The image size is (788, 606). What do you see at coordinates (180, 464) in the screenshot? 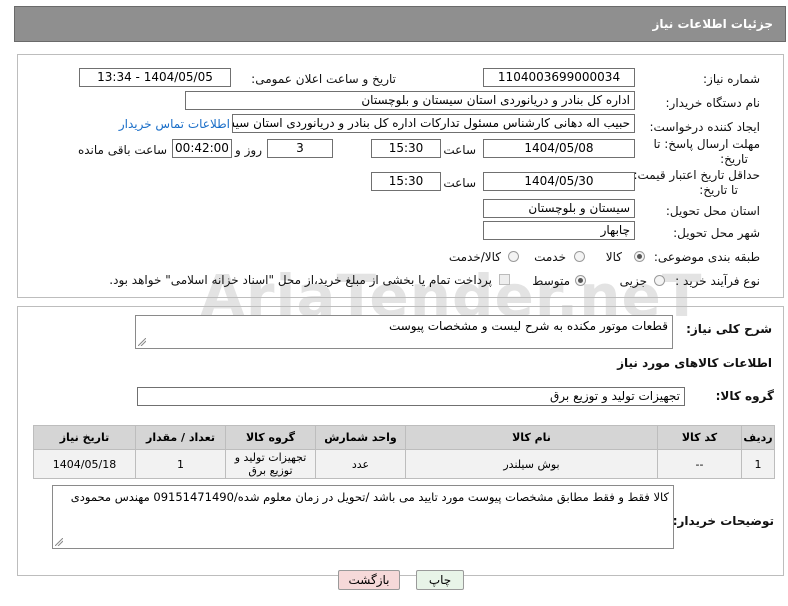
I see `cell-quantity: 1` at bounding box center [180, 464].